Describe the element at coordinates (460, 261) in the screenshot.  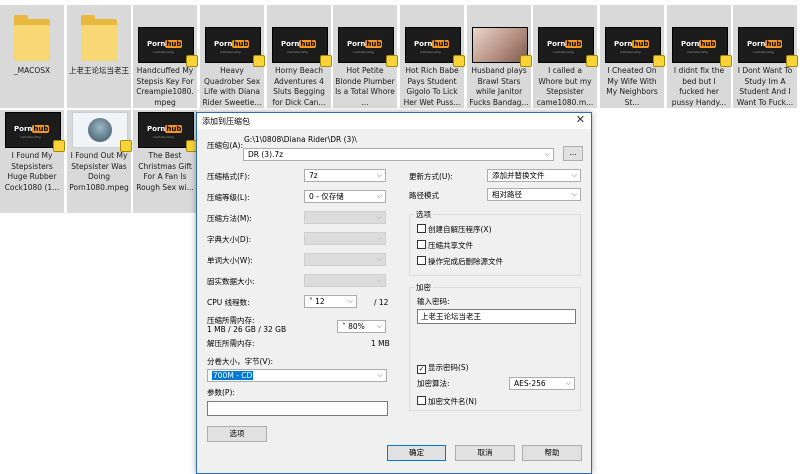
I see `delete-source-checkbox: 操作完成后删除源文件` at that location.